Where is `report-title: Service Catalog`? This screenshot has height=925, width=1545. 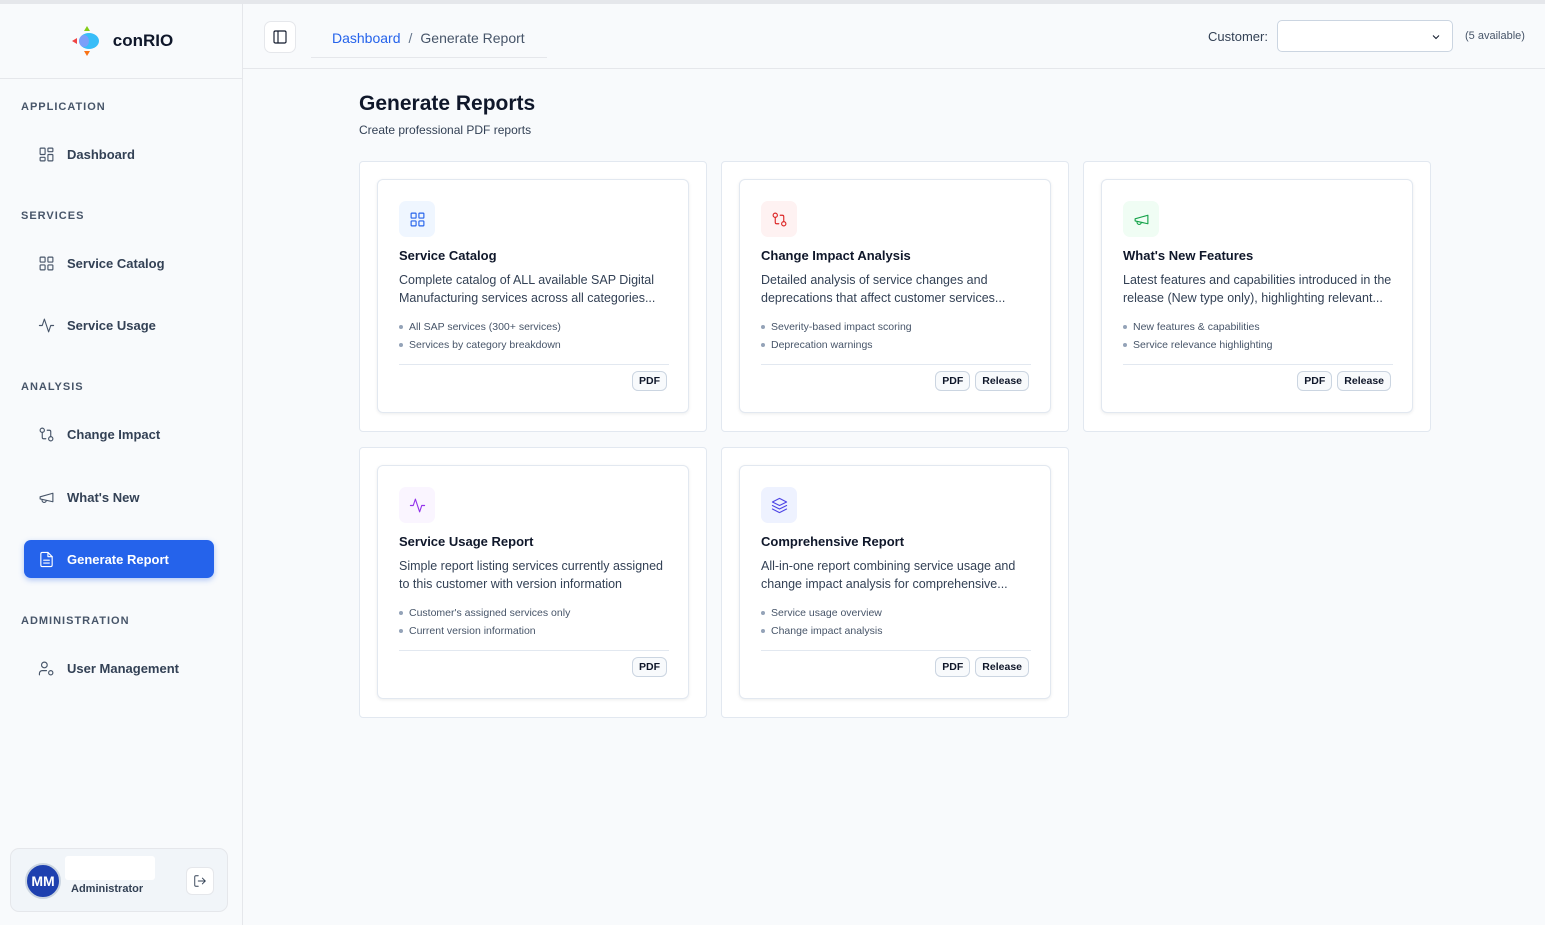 report-title: Service Catalog is located at coordinates (448, 255).